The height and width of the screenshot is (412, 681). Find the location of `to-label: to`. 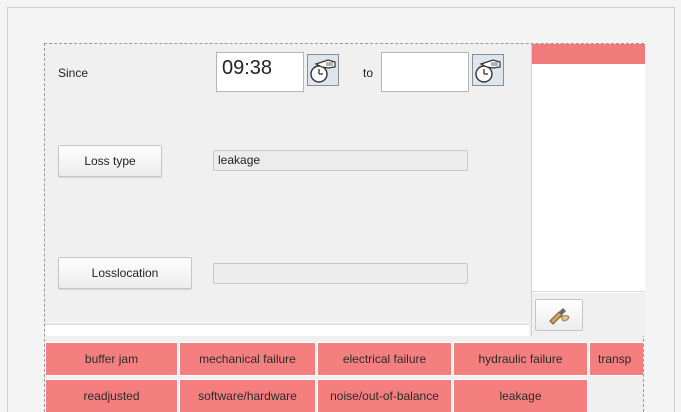

to-label: to is located at coordinates (368, 73).